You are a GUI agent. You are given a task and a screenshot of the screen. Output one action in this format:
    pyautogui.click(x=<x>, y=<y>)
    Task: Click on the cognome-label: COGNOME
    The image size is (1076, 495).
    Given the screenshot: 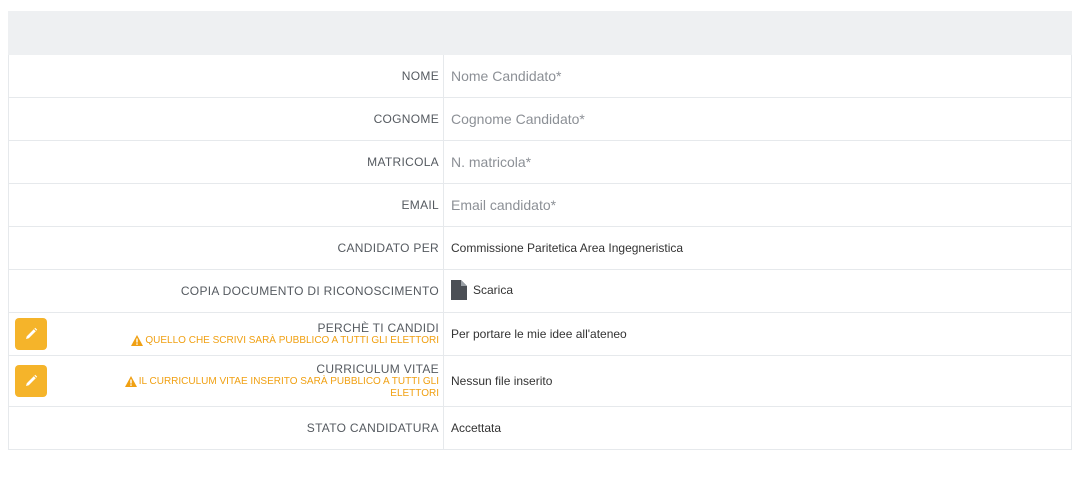 What is the action you would take?
    pyautogui.click(x=226, y=119)
    